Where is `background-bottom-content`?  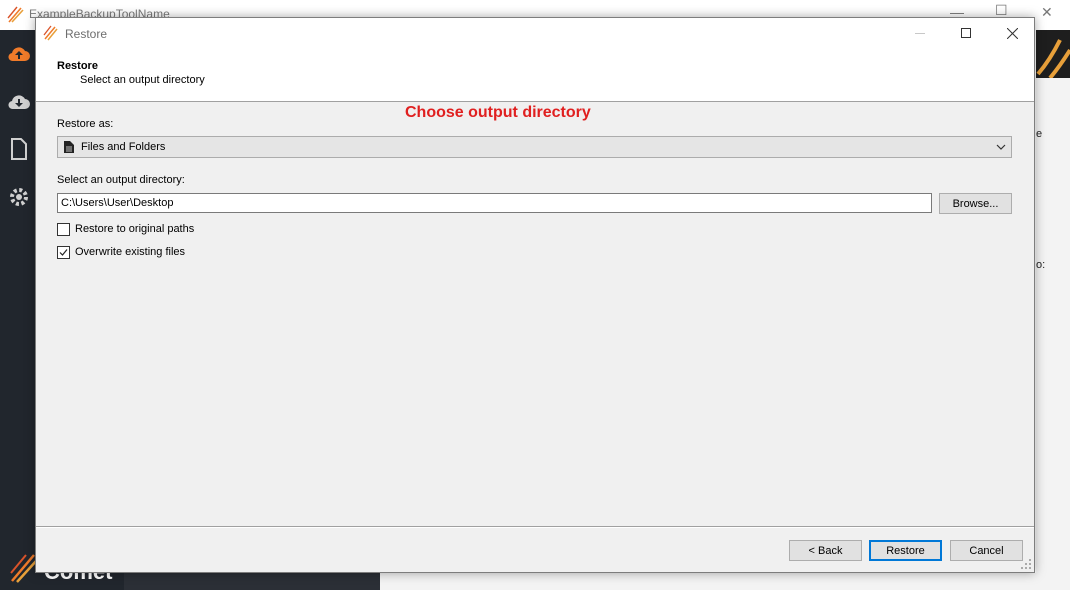 background-bottom-content is located at coordinates (725, 581).